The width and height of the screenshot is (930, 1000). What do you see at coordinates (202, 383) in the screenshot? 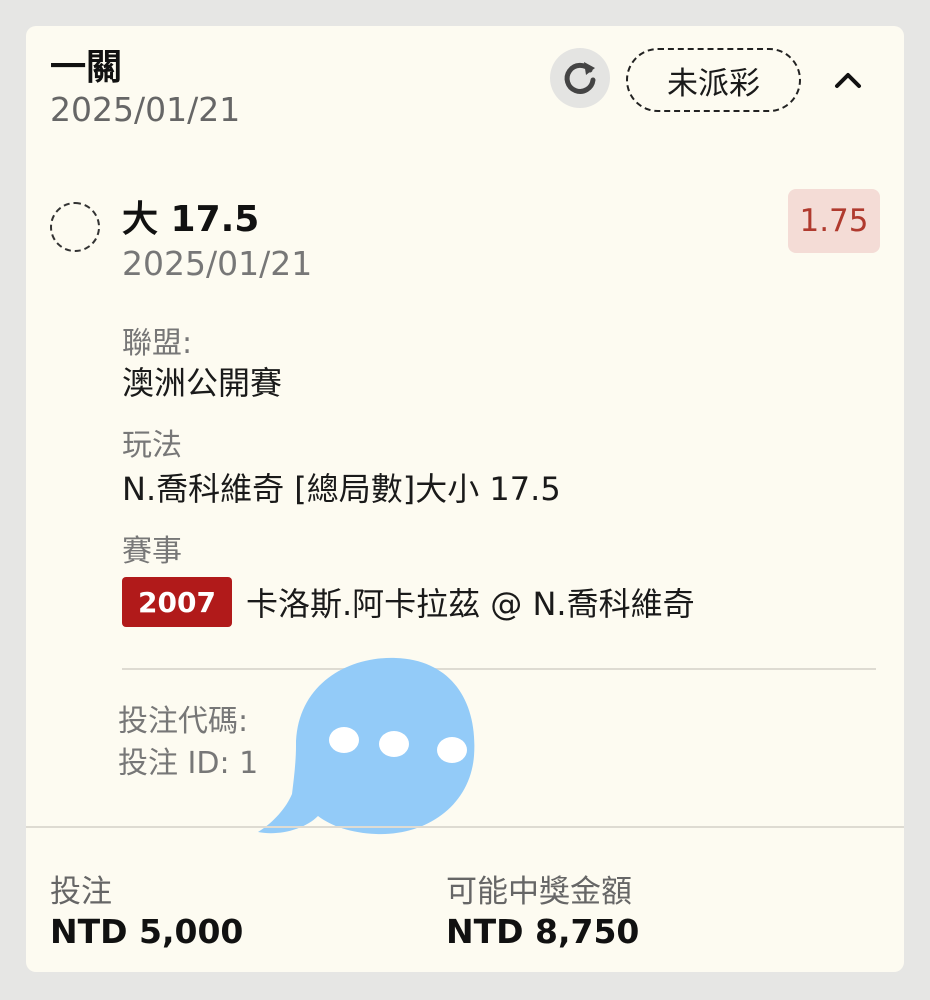
I see `league-value: 澳洲公開賽` at bounding box center [202, 383].